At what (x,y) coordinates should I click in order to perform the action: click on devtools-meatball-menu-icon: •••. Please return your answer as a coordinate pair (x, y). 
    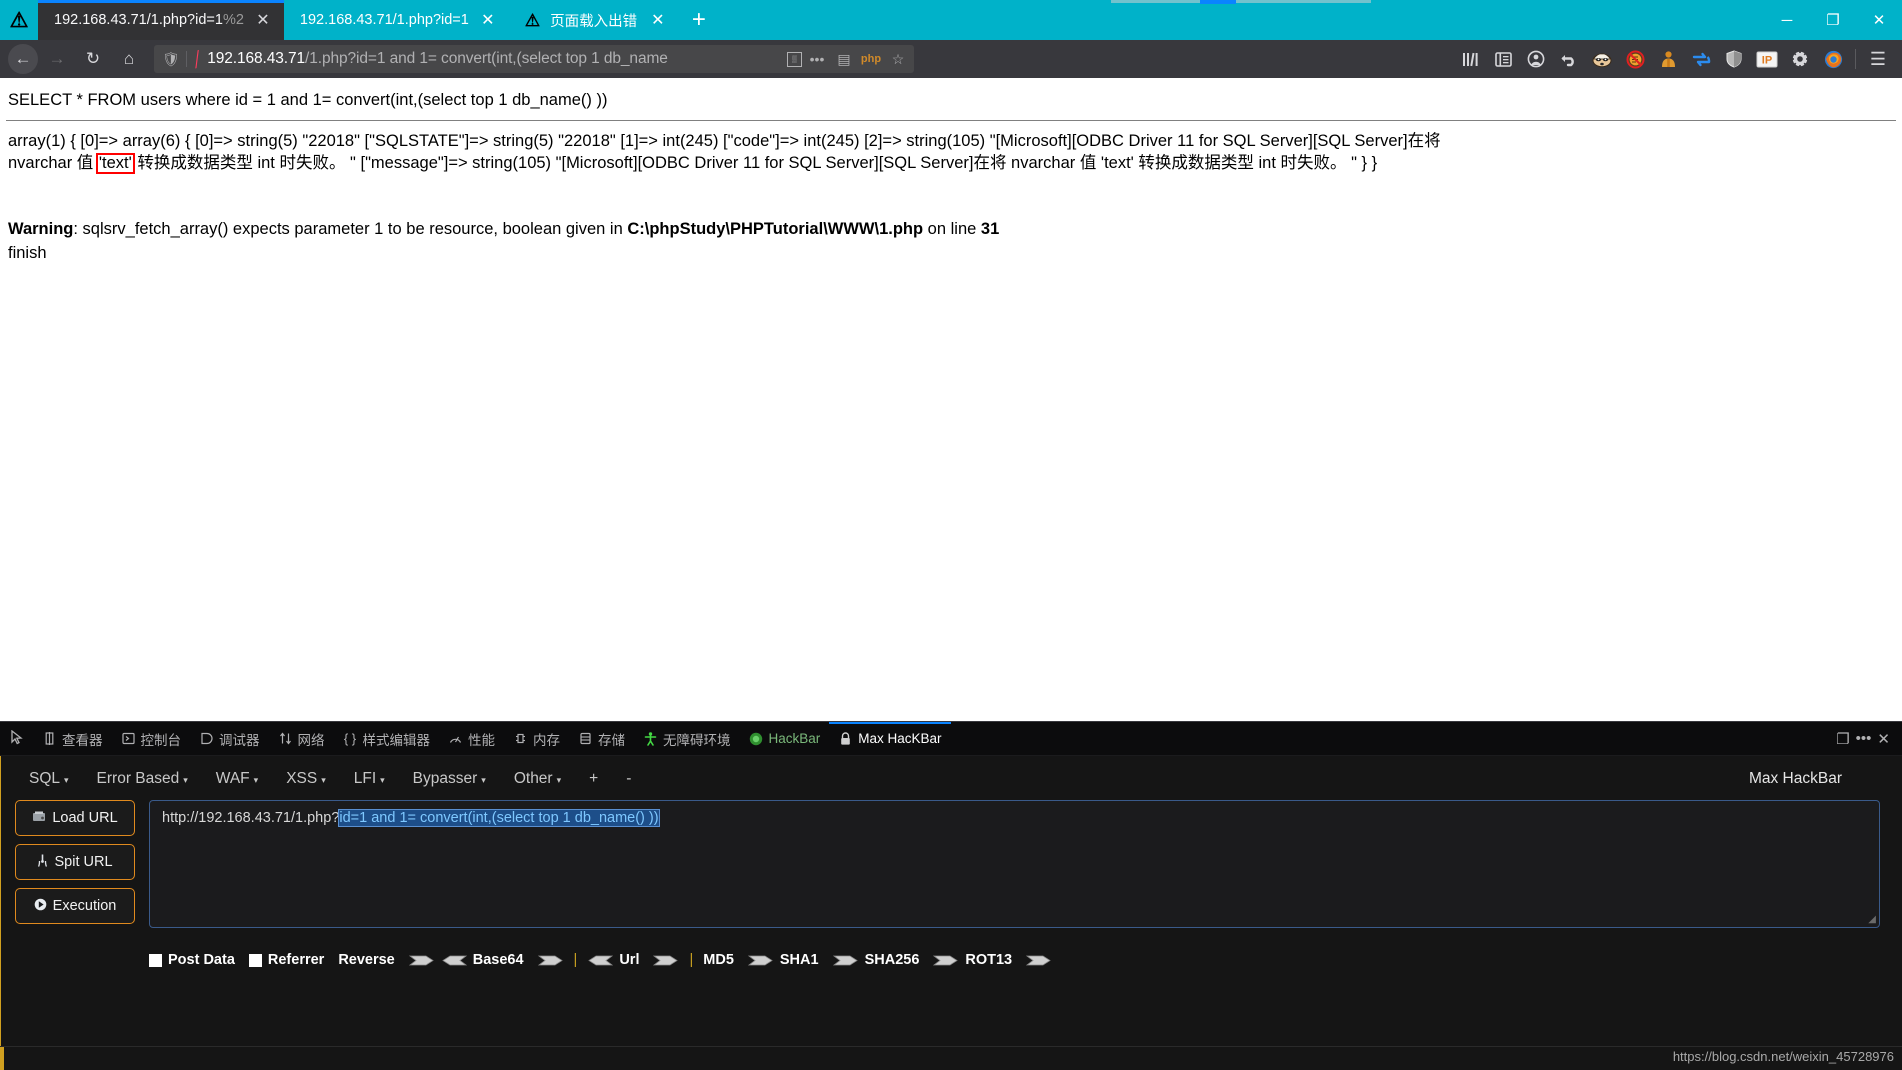
    Looking at the image, I should click on (1864, 738).